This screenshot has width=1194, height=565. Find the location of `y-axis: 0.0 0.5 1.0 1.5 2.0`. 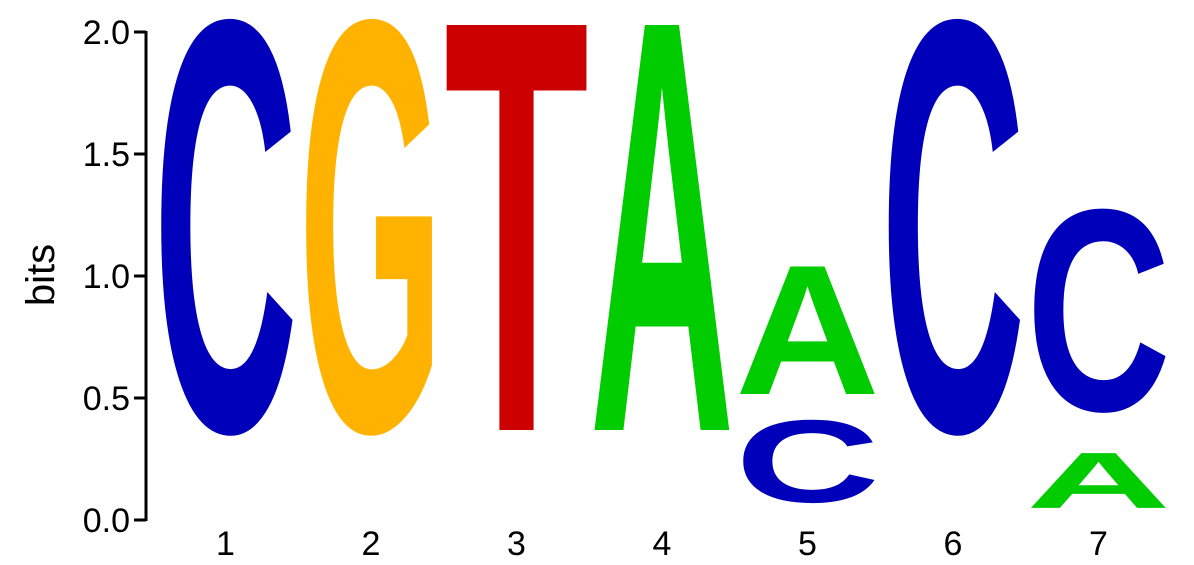

y-axis: 0.0 0.5 1.0 1.5 2.0 is located at coordinates (115, 277).